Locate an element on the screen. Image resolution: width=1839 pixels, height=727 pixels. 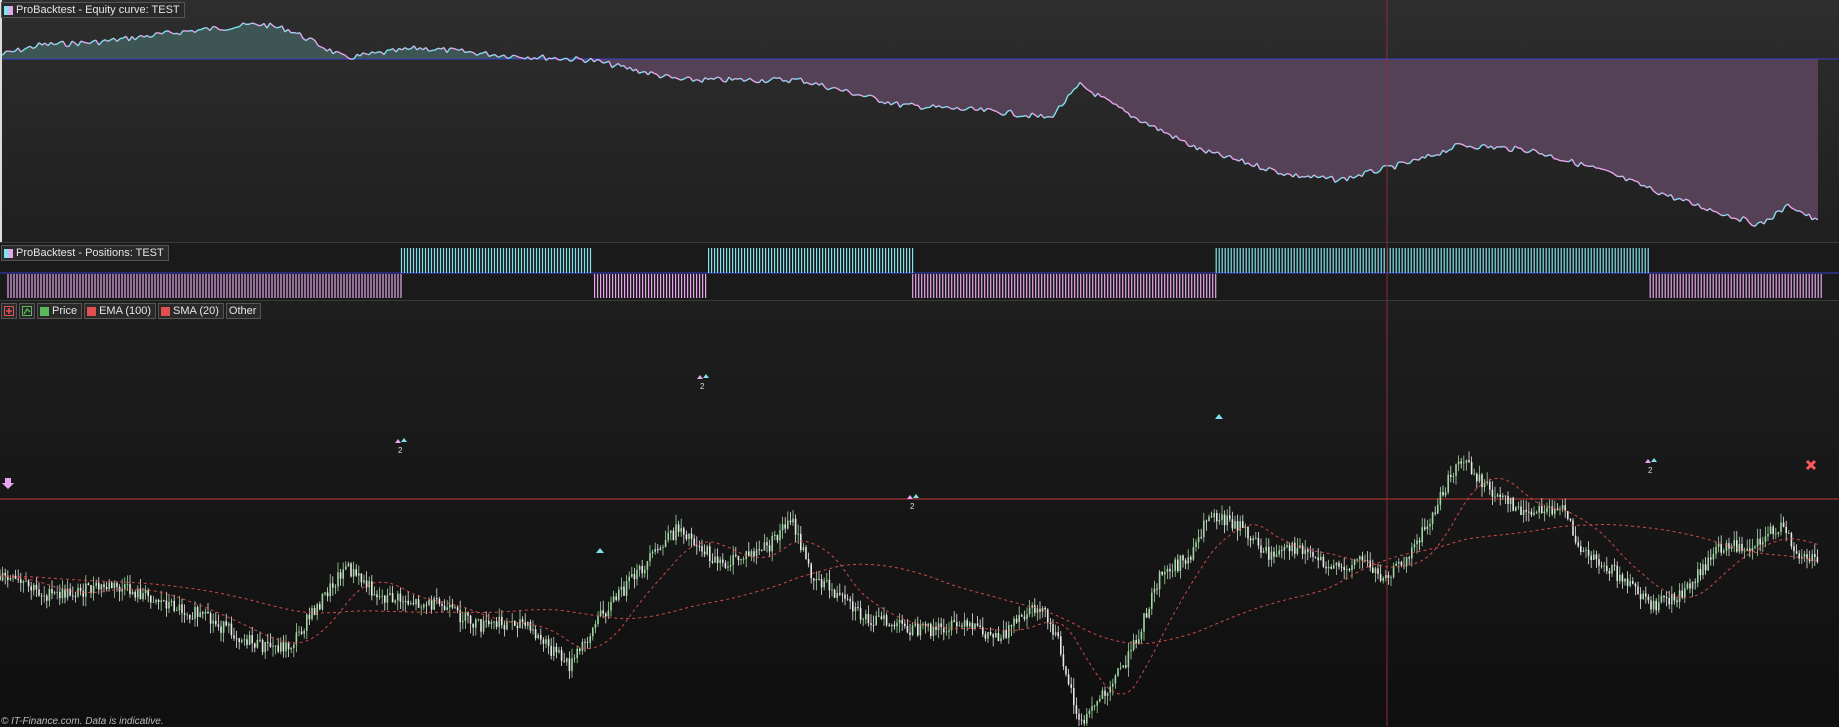
trend-icon is located at coordinates (27, 311).